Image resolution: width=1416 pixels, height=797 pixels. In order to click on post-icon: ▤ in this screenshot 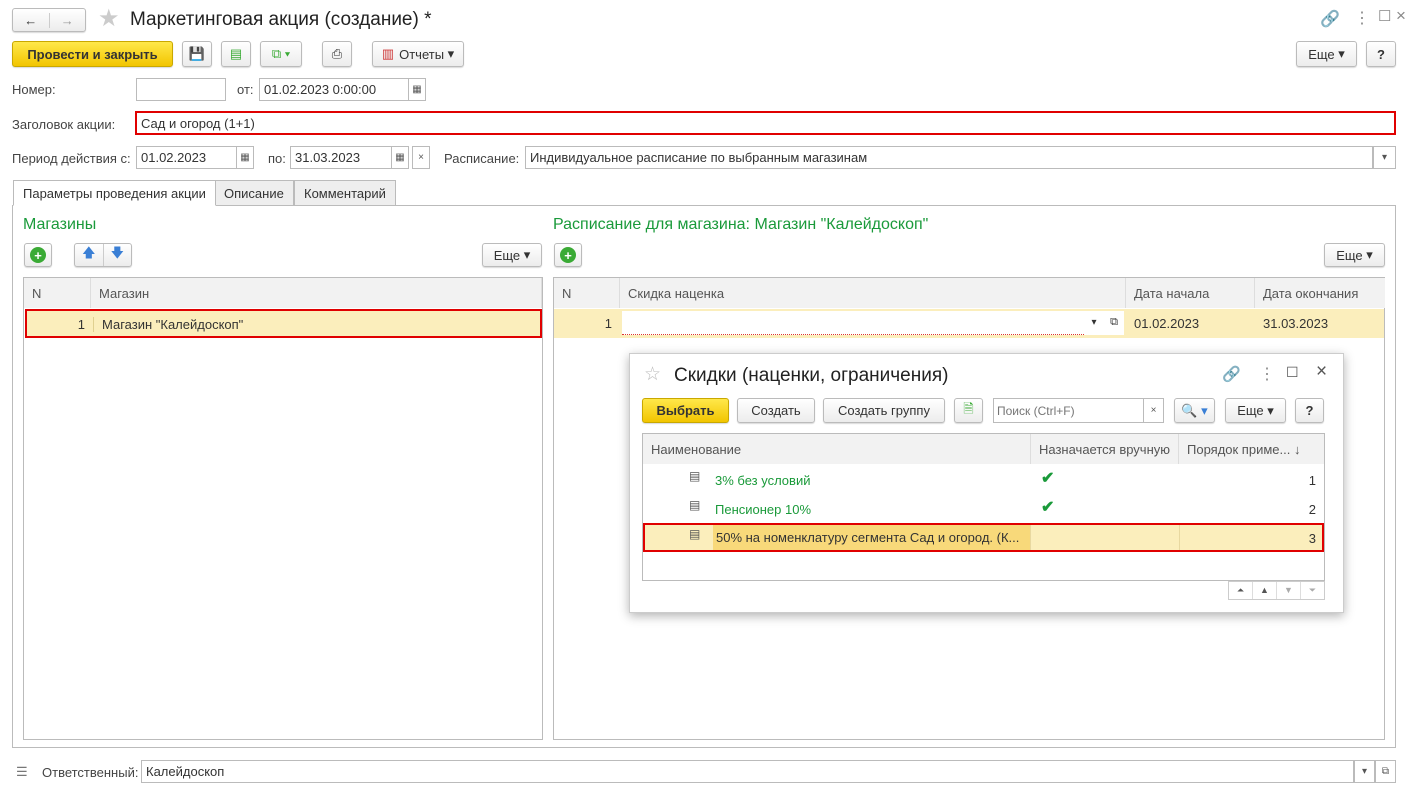, I will do `click(236, 54)`.